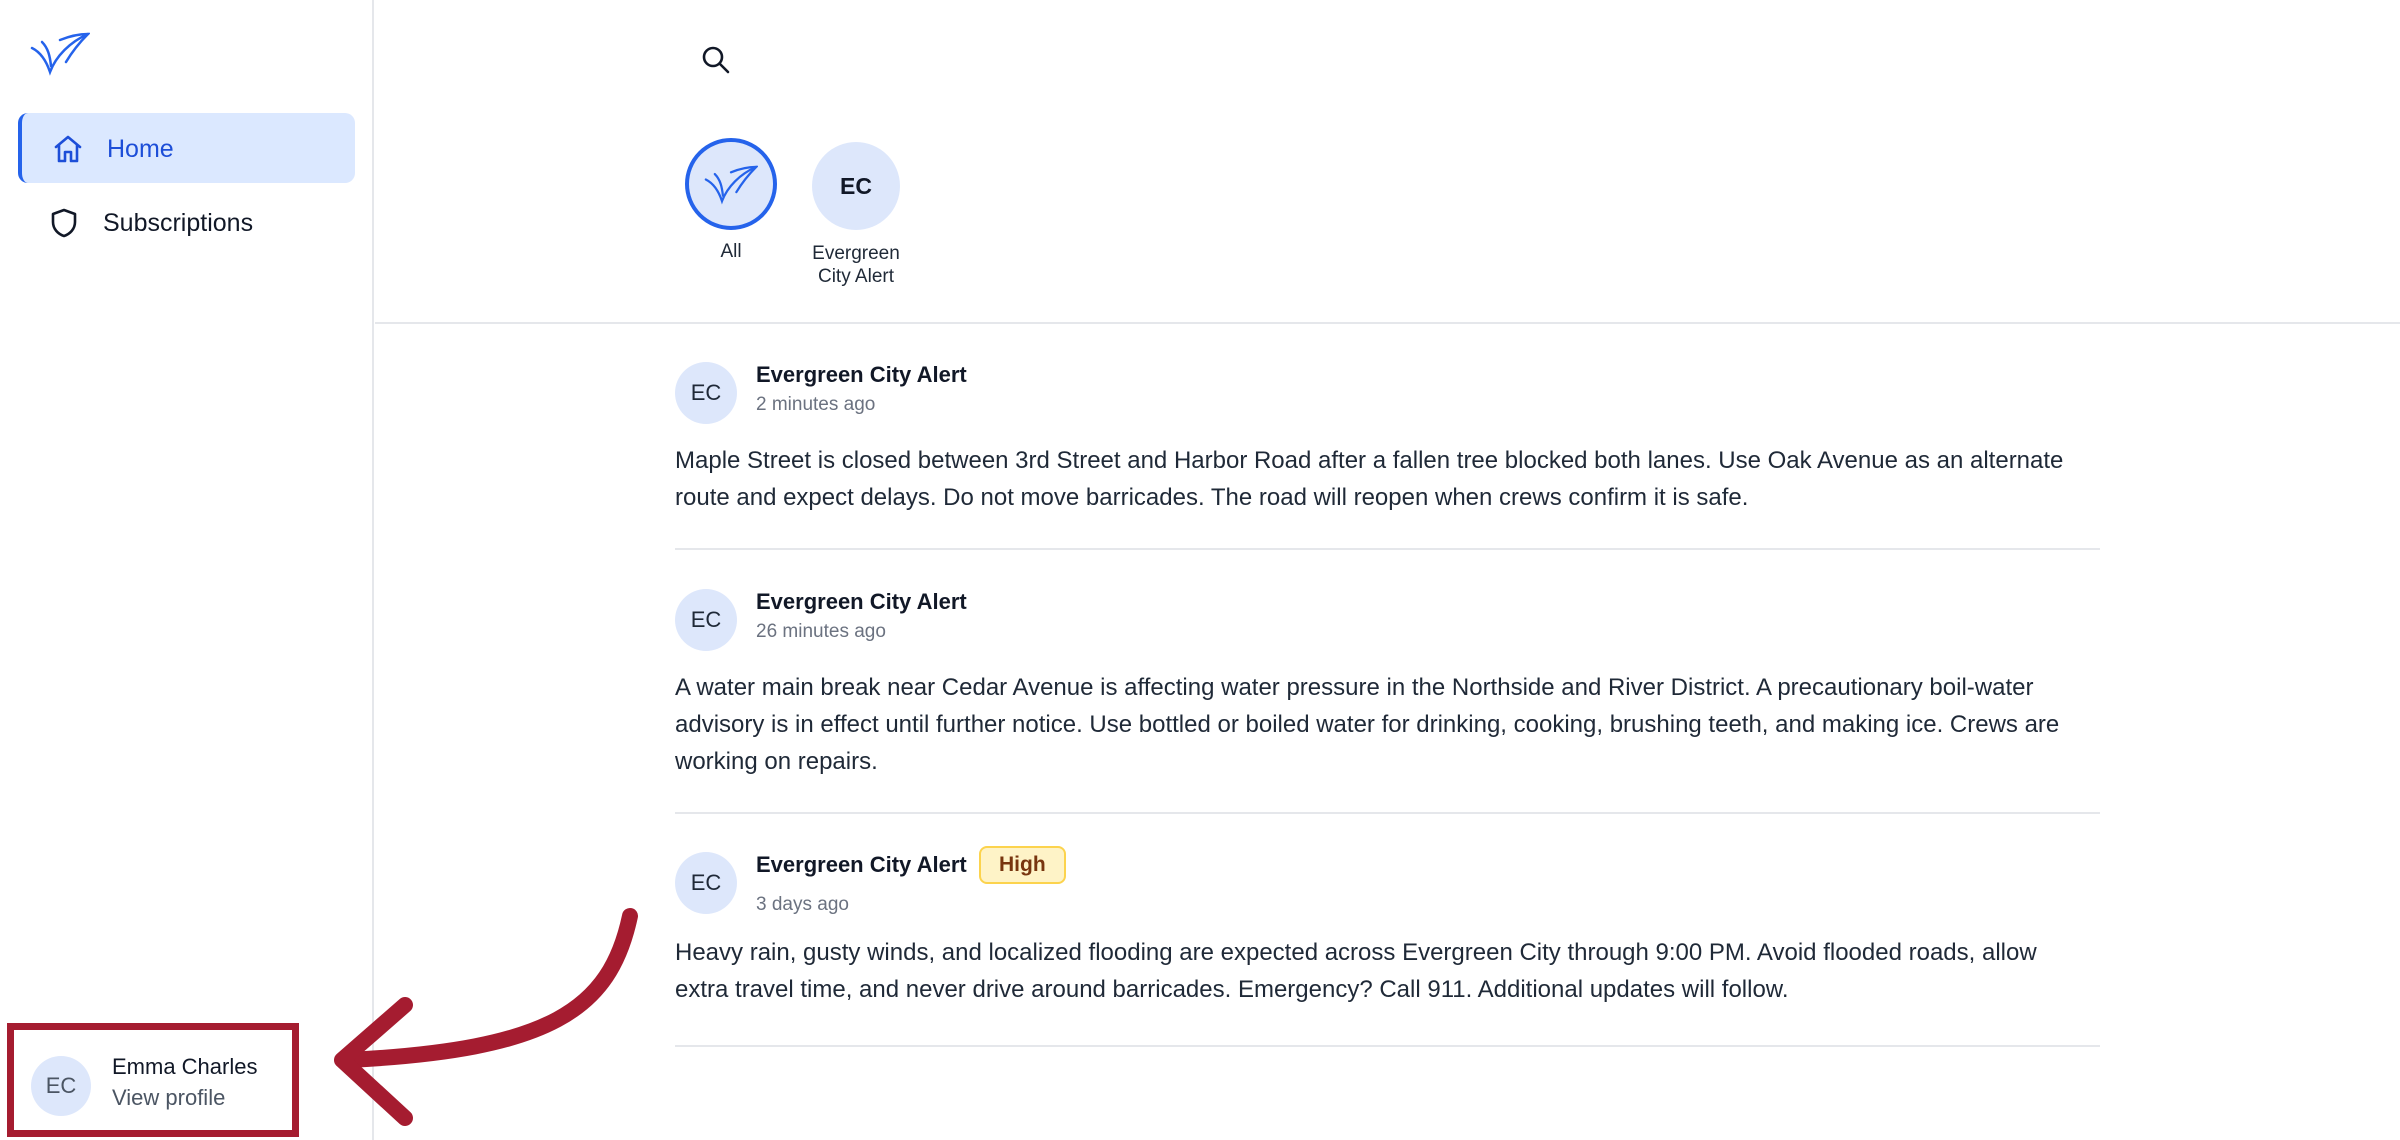 Image resolution: width=2400 pixels, height=1140 pixels. What do you see at coordinates (816, 404) in the screenshot?
I see `post-timestamp: 2 minutes ago` at bounding box center [816, 404].